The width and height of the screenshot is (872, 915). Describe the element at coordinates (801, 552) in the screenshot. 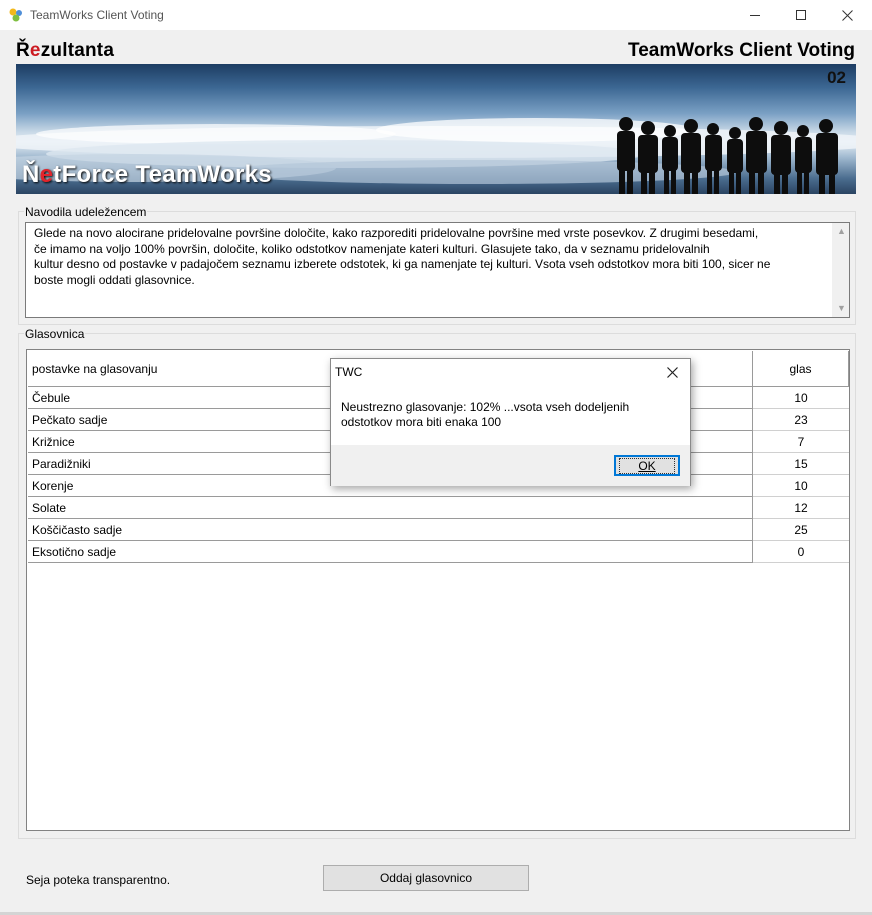

I see `row-vote-select: 0` at that location.